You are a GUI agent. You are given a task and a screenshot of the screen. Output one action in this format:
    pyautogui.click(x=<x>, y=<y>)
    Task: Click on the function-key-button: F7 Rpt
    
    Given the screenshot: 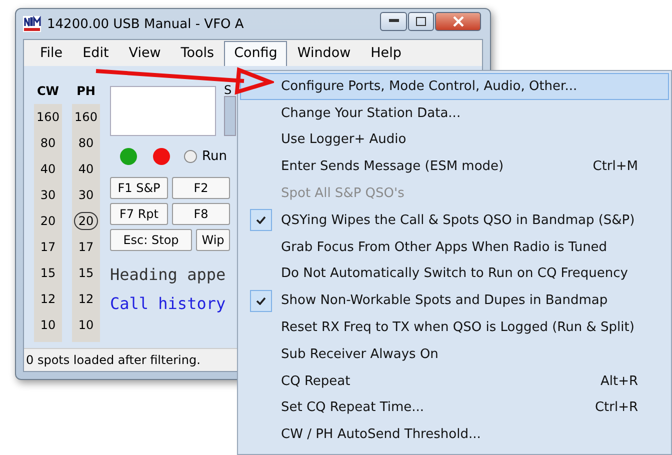 What is the action you would take?
    pyautogui.click(x=139, y=214)
    